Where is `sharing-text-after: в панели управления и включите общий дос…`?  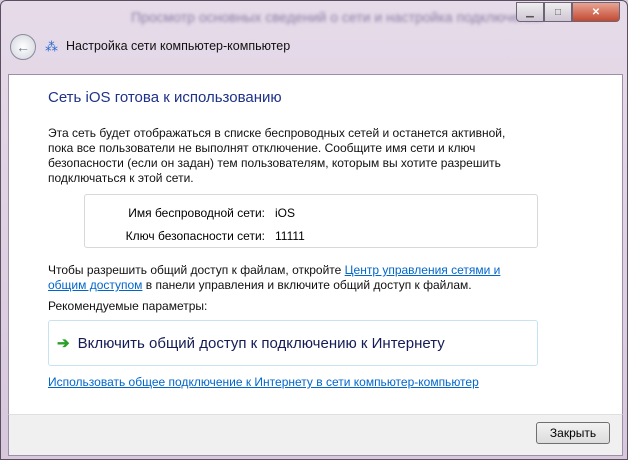
sharing-text-after: в панели управления и включите общий дос… is located at coordinates (307, 285).